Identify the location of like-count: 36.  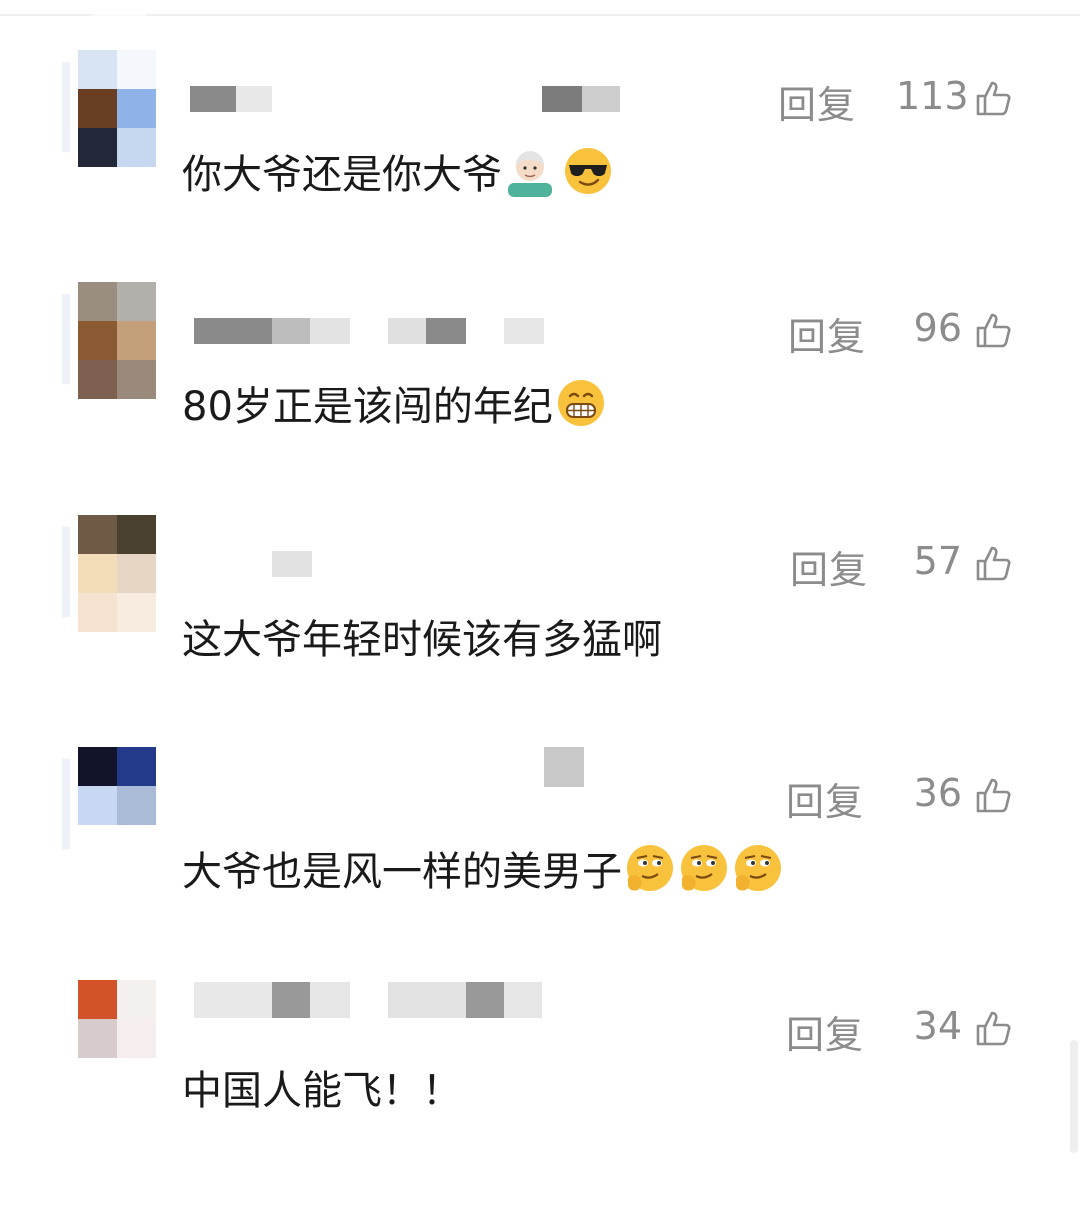
(937, 793).